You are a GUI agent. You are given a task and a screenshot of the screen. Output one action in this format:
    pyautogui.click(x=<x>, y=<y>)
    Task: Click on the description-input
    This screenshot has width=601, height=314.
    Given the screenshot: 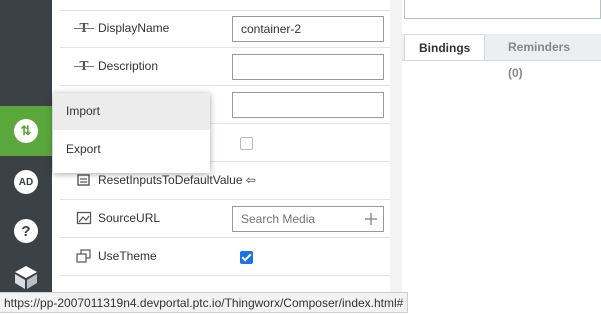 What is the action you would take?
    pyautogui.click(x=308, y=67)
    